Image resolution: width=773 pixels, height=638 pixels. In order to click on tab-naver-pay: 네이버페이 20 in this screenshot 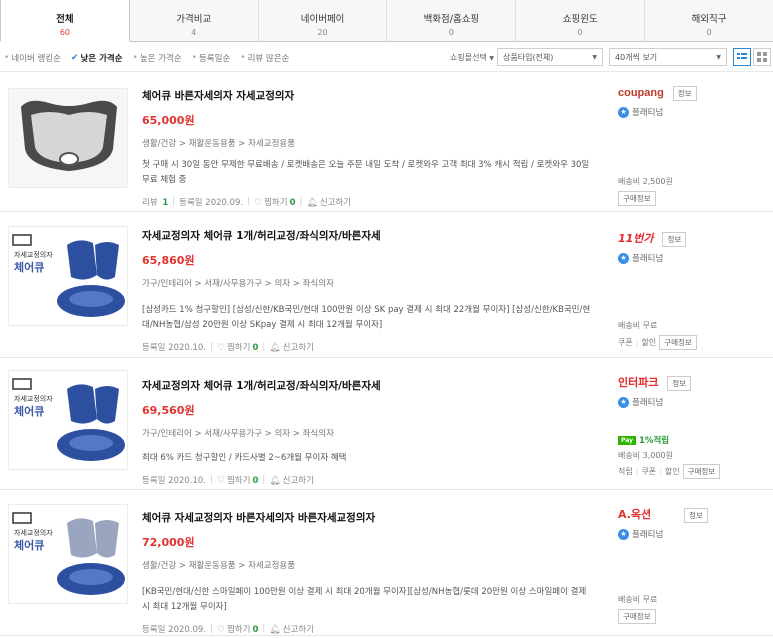, I will do `click(323, 20)`.